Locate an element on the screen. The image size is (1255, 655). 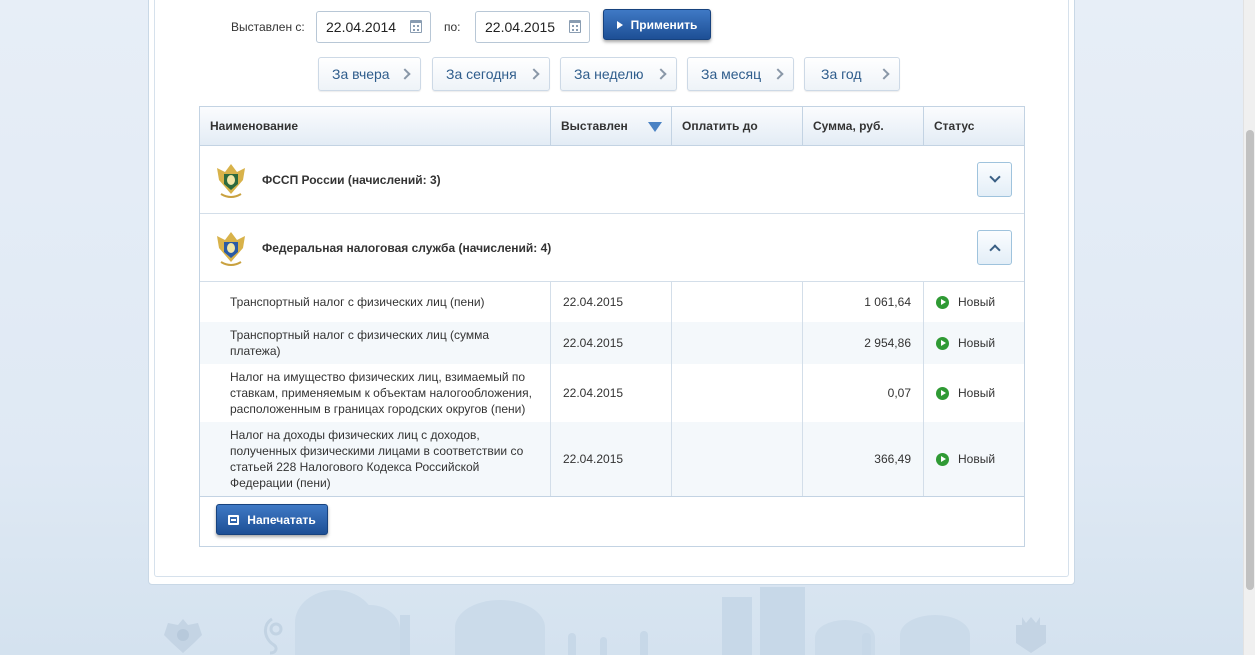
period-month-button: За месяц is located at coordinates (740, 74).